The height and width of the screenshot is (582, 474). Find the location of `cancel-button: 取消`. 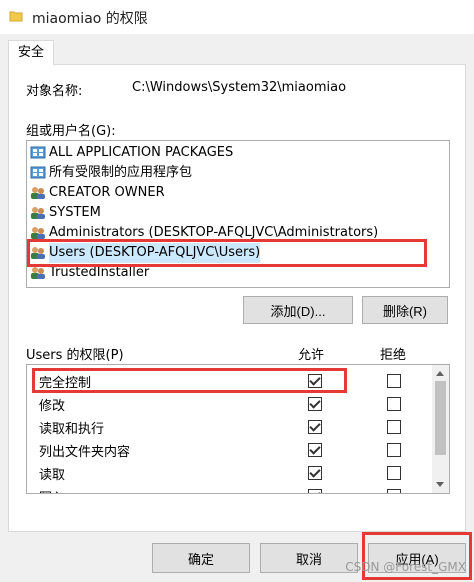

cancel-button: 取消 is located at coordinates (309, 558).